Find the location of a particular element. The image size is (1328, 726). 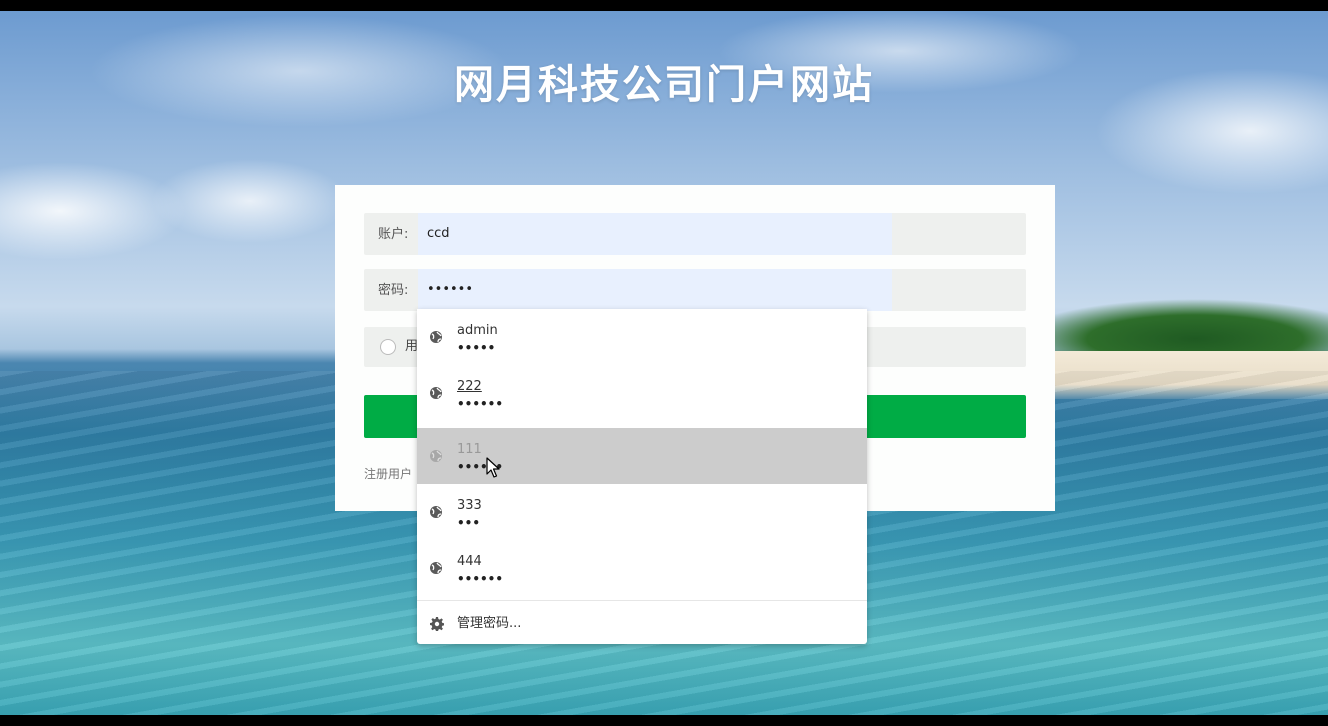

autofill-item-hovered: 111 •••••• is located at coordinates (642, 456).